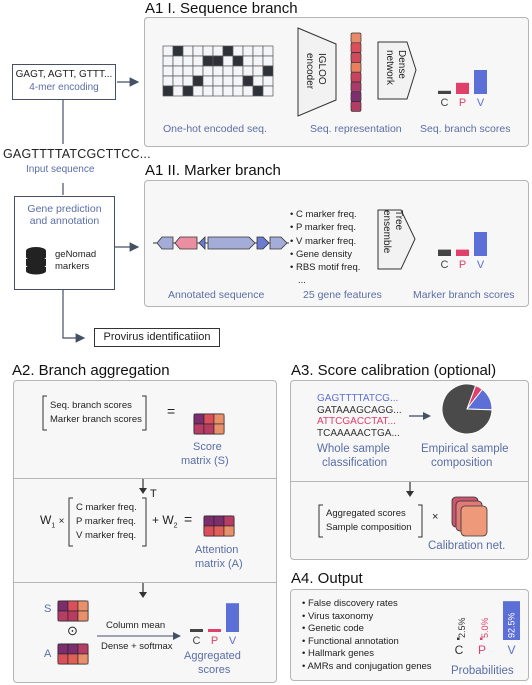  Describe the element at coordinates (485, 627) in the screenshot. I see `prob-value-p: 5.0%` at that location.